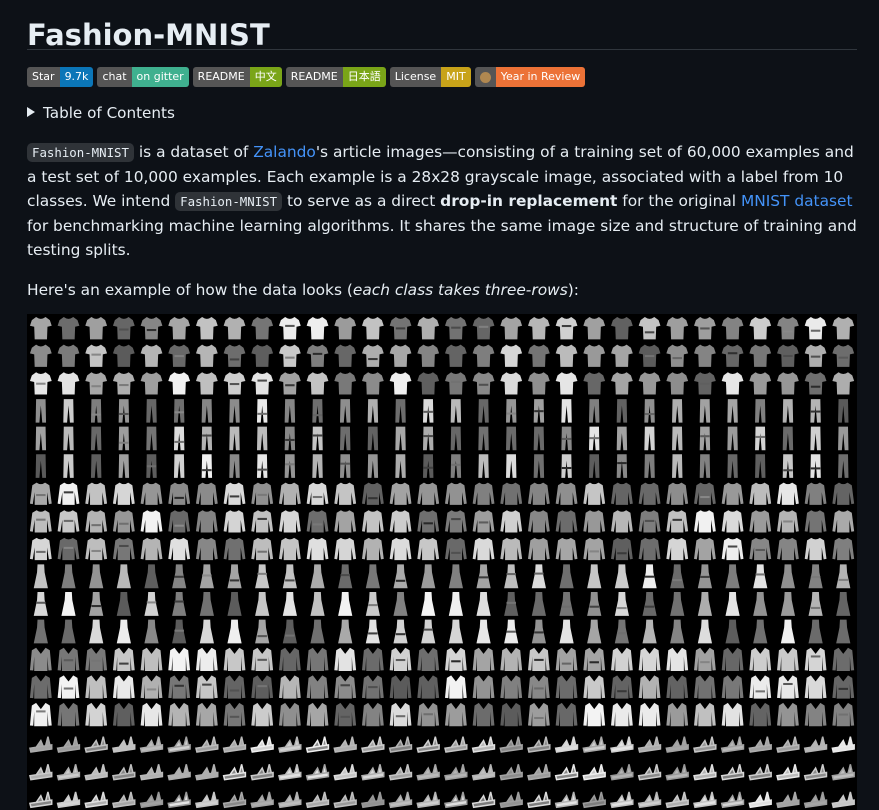 The image size is (879, 810). What do you see at coordinates (284, 152) in the screenshot?
I see `zalando-link: Zalando` at bounding box center [284, 152].